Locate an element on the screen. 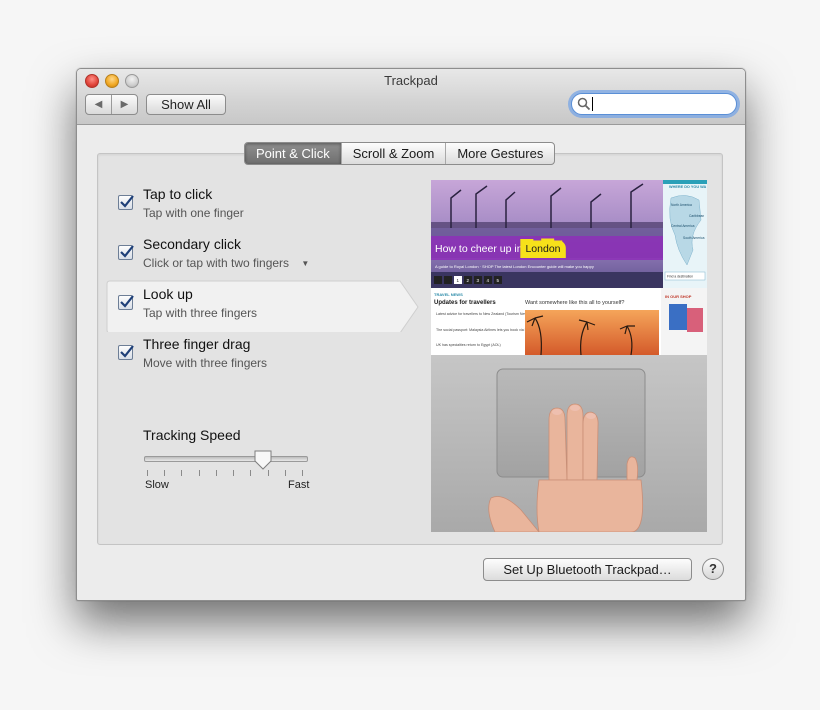 The width and height of the screenshot is (820, 710). checkbox-three-finger-drag is located at coordinates (126, 352).